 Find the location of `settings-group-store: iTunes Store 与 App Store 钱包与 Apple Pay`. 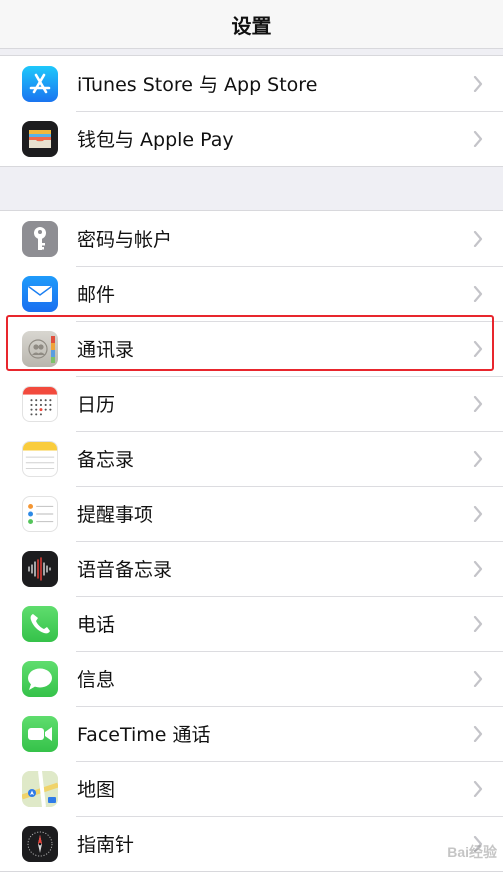

settings-group-store: iTunes Store 与 App Store 钱包与 Apple Pay is located at coordinates (251, 111).